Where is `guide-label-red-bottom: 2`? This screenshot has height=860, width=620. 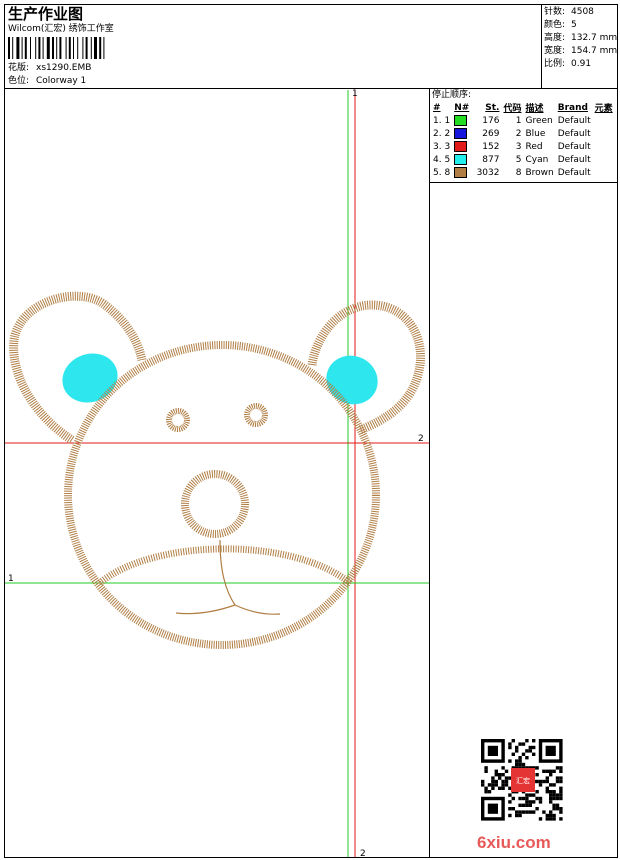
guide-label-red-bottom: 2 is located at coordinates (363, 854).